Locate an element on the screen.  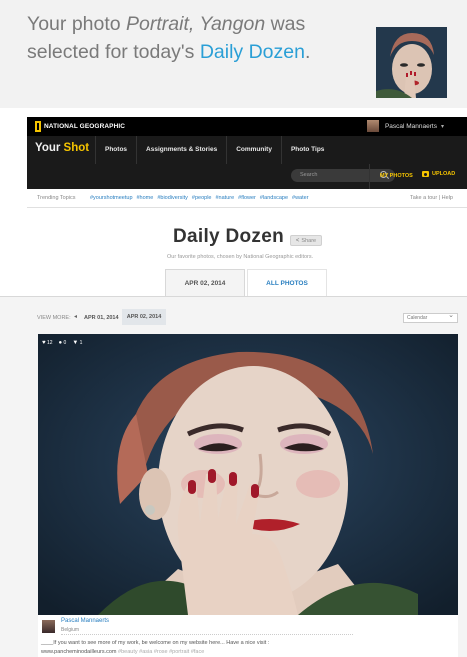
user-menu: Pascal Mannaerts ▾ is located at coordinates (405, 126).